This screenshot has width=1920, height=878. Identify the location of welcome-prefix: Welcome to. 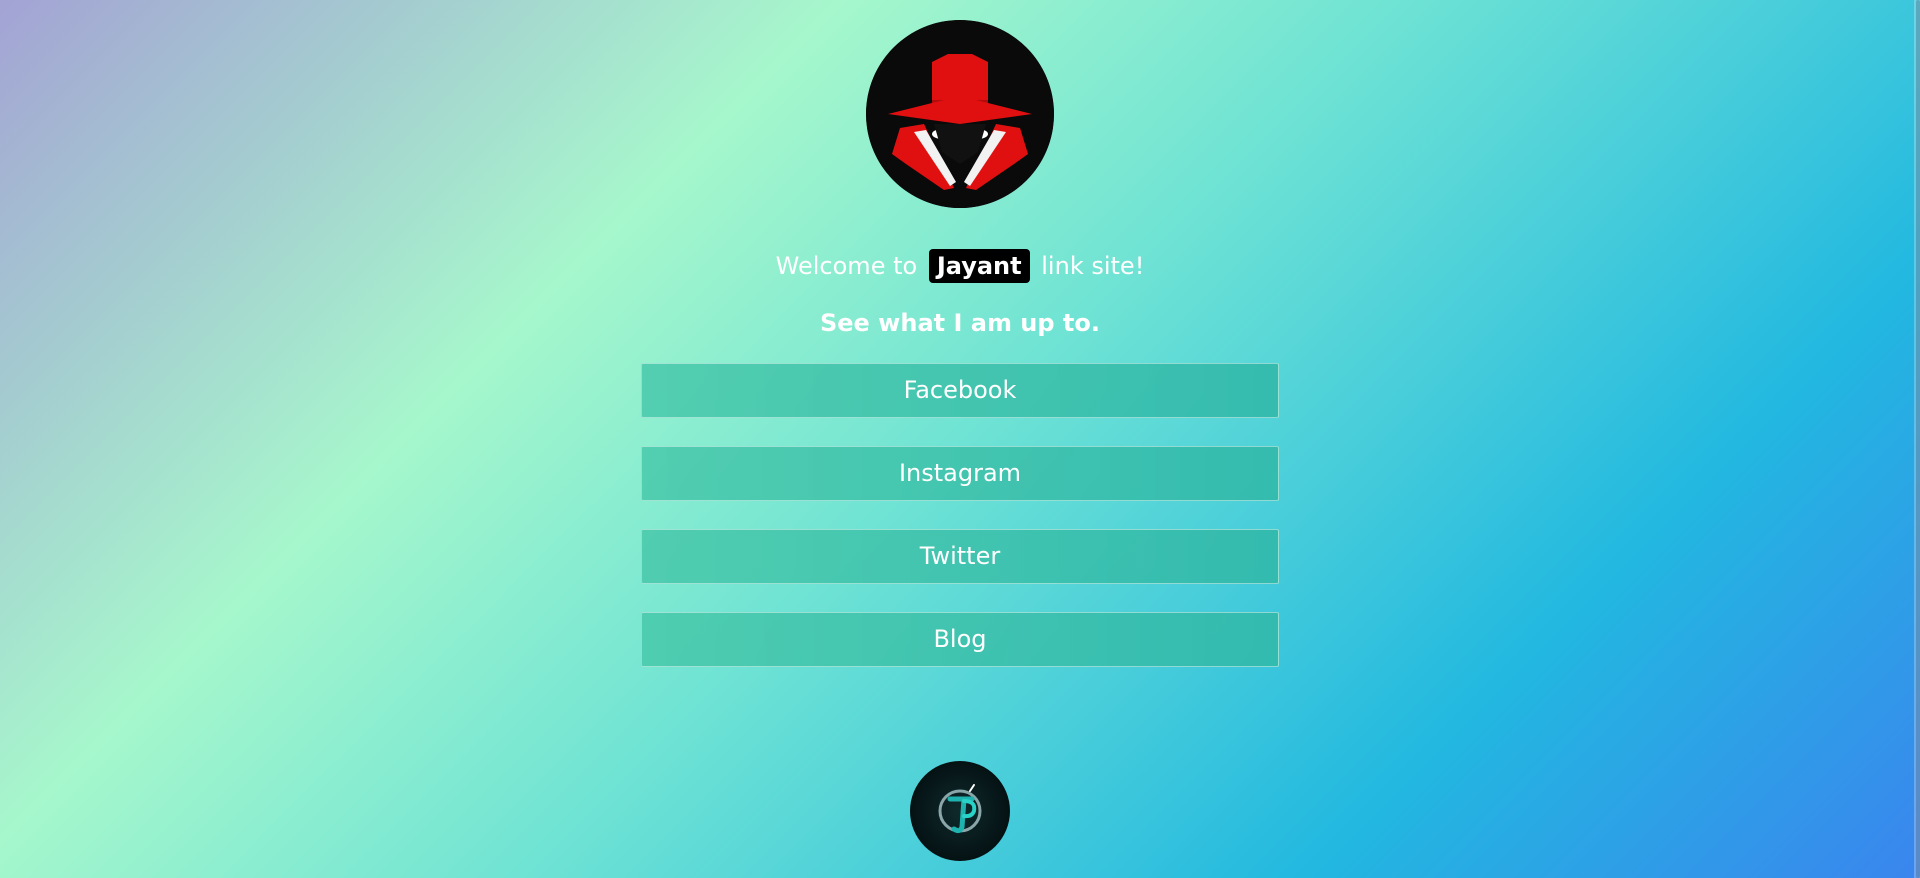
(846, 266).